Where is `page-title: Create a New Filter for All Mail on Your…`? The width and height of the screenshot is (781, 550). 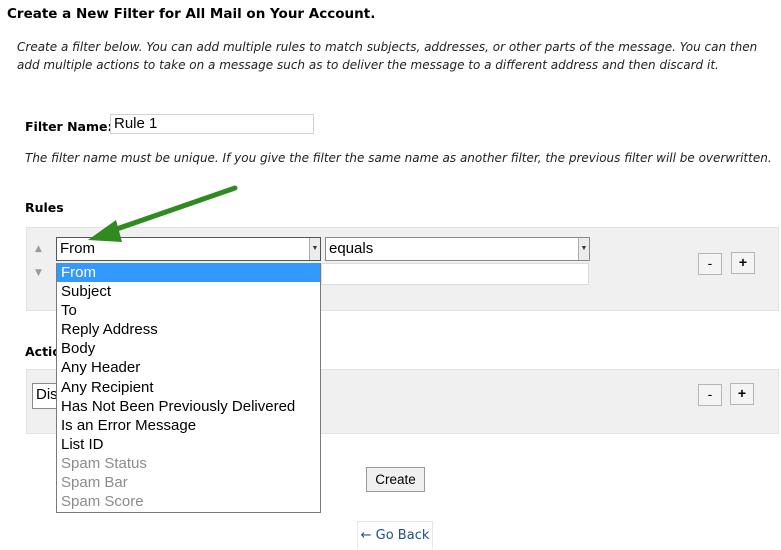
page-title: Create a New Filter for All Mail on Your… is located at coordinates (191, 14).